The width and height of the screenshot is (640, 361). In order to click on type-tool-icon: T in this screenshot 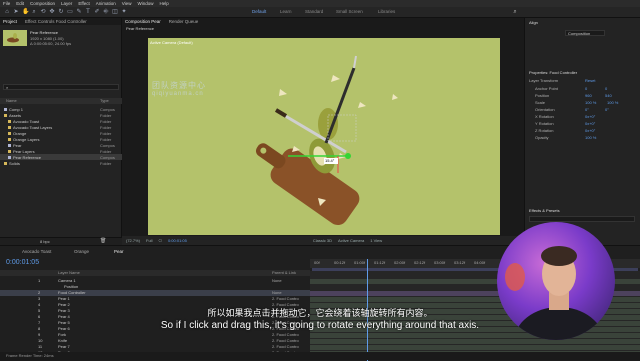, I will do `click(88, 12)`.